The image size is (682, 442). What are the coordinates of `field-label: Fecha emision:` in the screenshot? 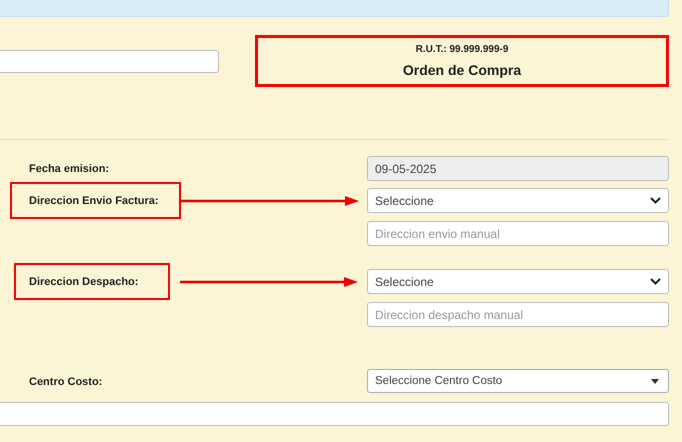 It's located at (69, 169).